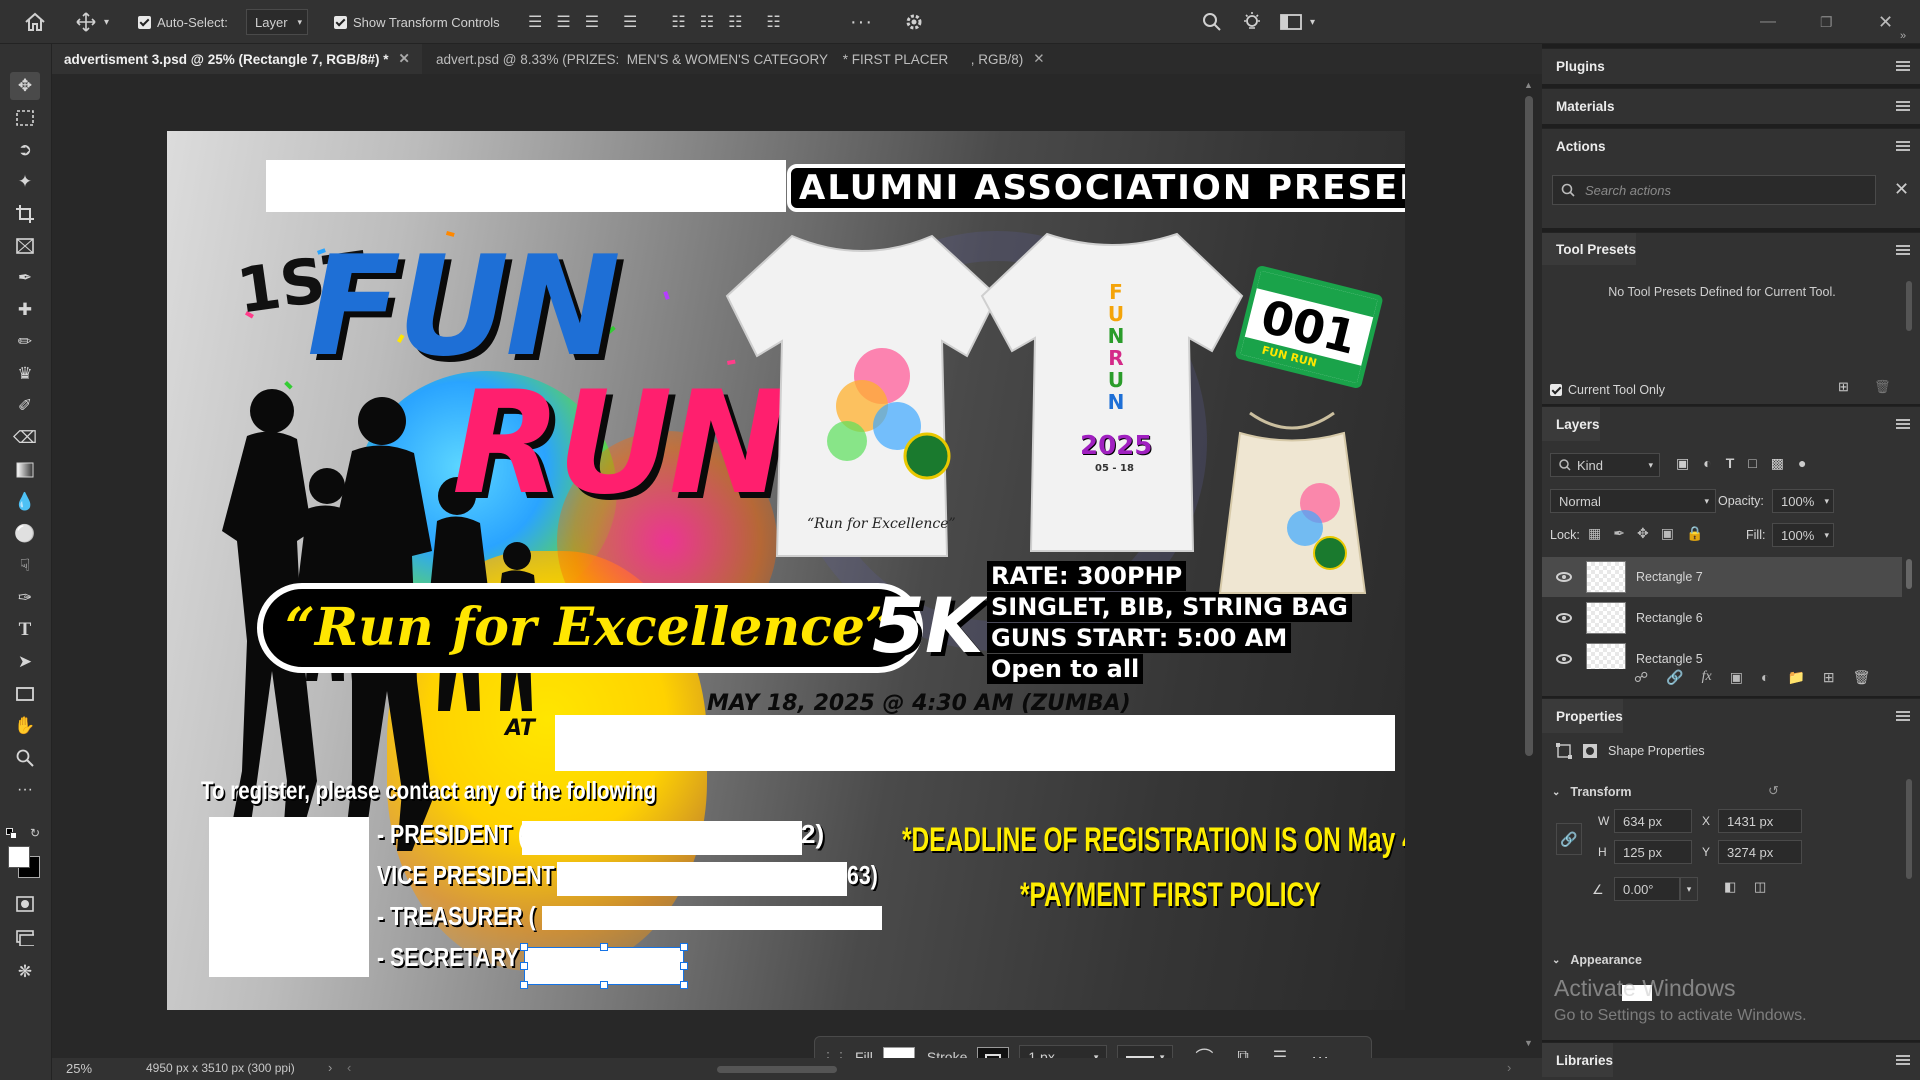 The width and height of the screenshot is (1920, 1080). I want to click on distribute-icon: ☰, so click(630, 22).